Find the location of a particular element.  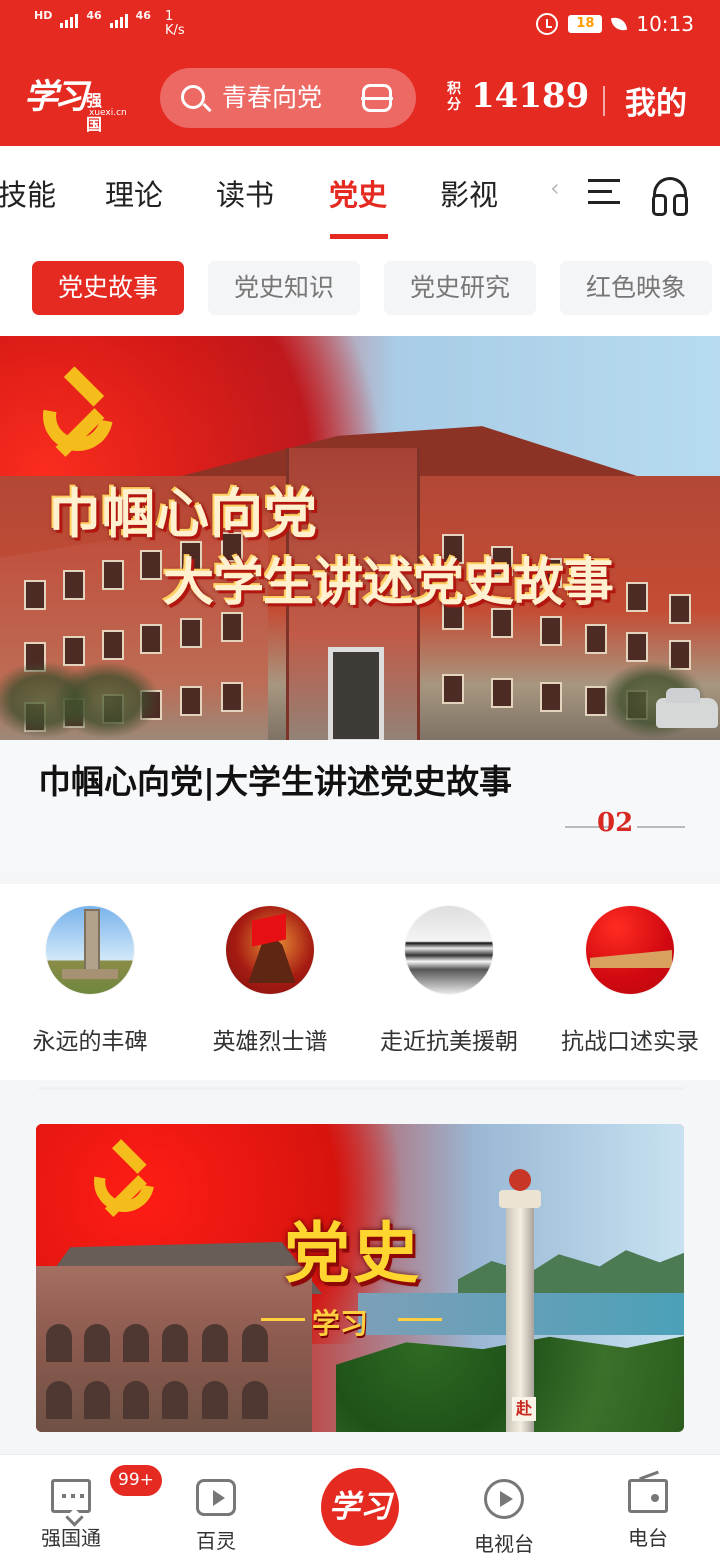

header-divider is located at coordinates (604, 101).